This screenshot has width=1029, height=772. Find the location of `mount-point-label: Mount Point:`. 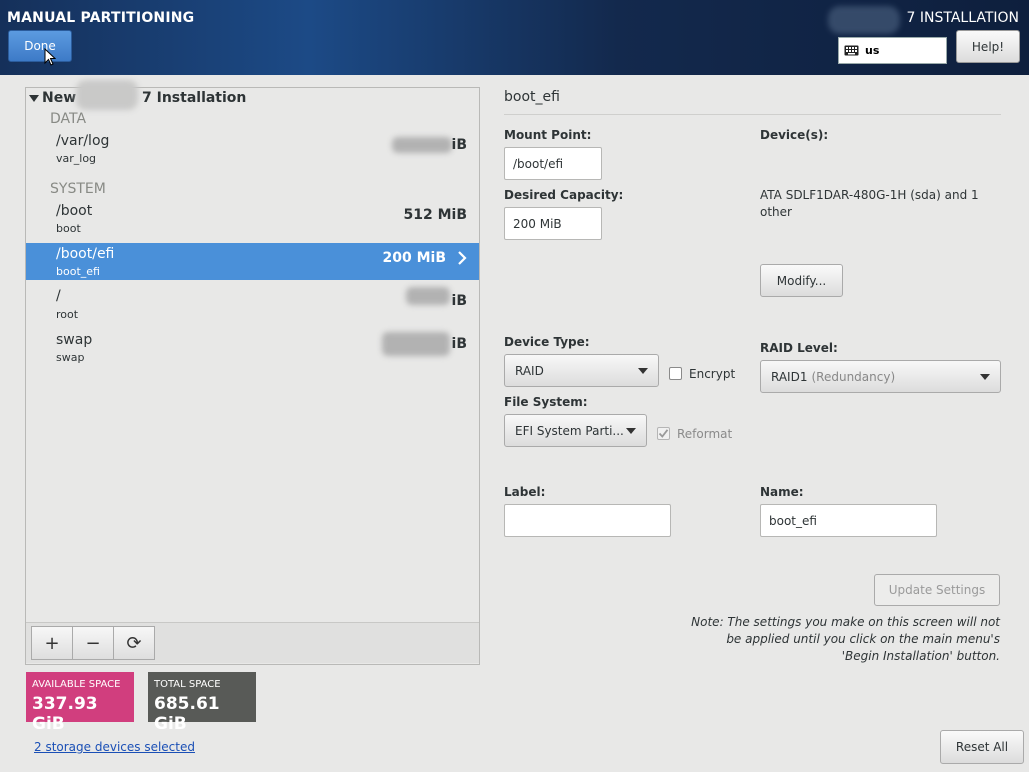

mount-point-label: Mount Point: is located at coordinates (548, 135).